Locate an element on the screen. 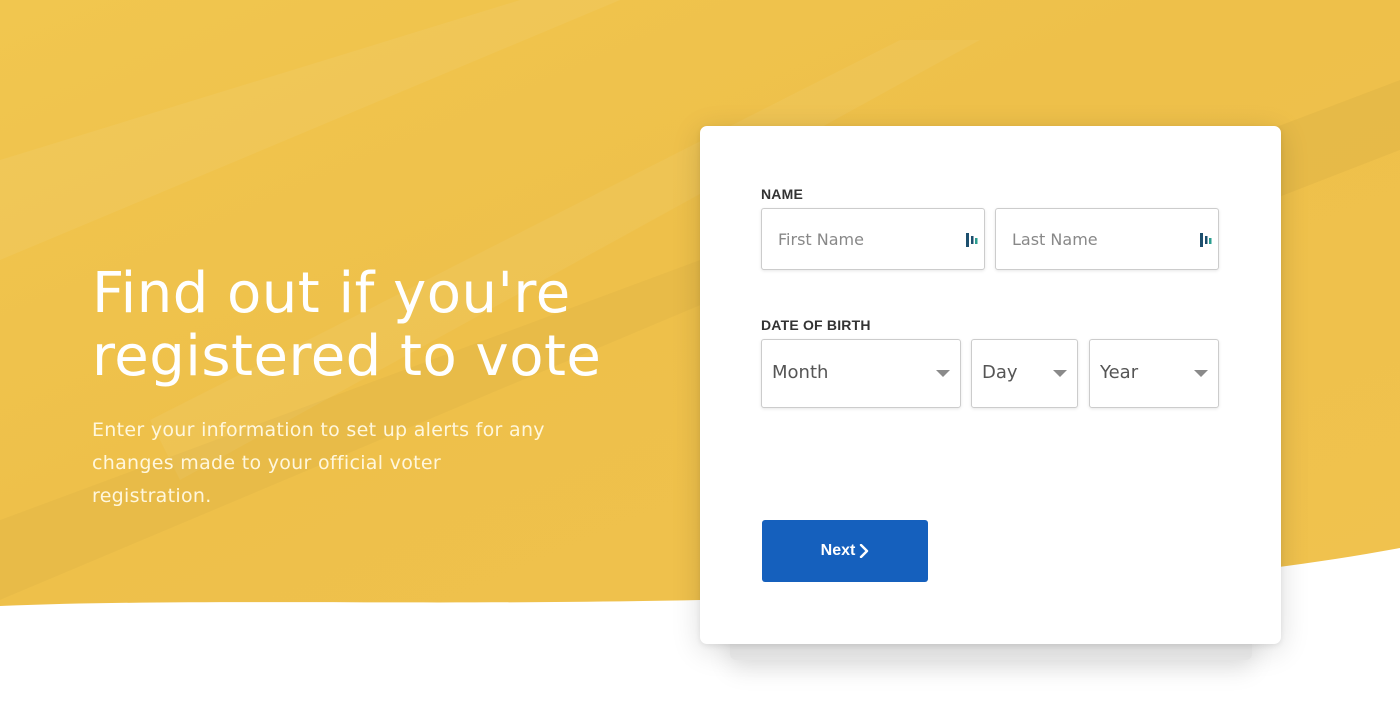 The image size is (1400, 725). year-select-value: Year is located at coordinates (1119, 372).